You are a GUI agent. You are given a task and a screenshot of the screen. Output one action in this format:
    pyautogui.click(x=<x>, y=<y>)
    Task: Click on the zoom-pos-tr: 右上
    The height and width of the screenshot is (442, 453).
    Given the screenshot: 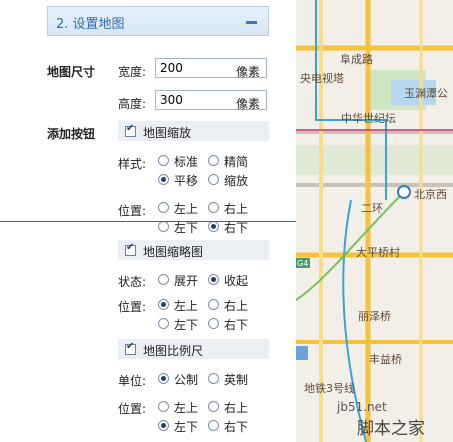 What is the action you would take?
    pyautogui.click(x=236, y=209)
    